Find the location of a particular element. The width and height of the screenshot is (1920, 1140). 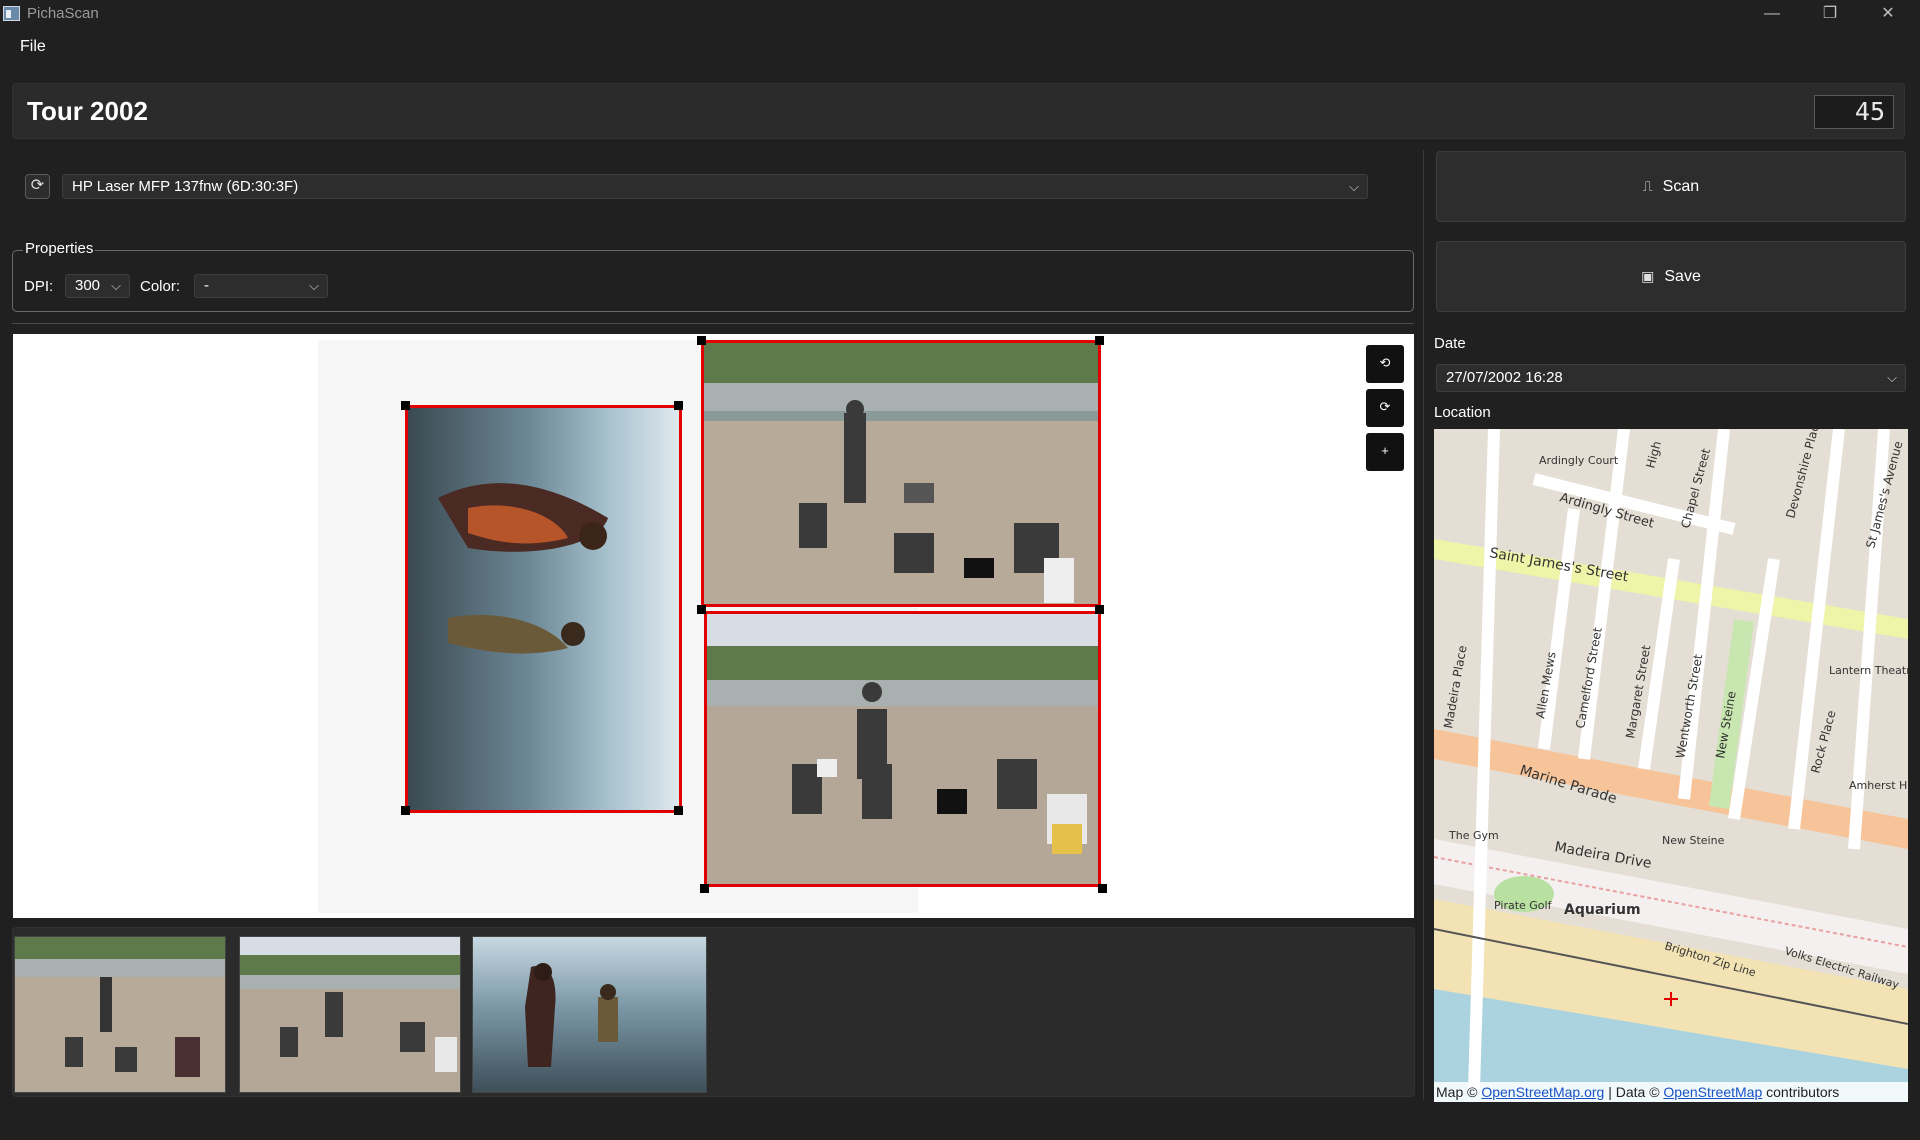

properties-group: Properties DPI: 300 ⌵ Color: - ⌵ is located at coordinates (713, 276).